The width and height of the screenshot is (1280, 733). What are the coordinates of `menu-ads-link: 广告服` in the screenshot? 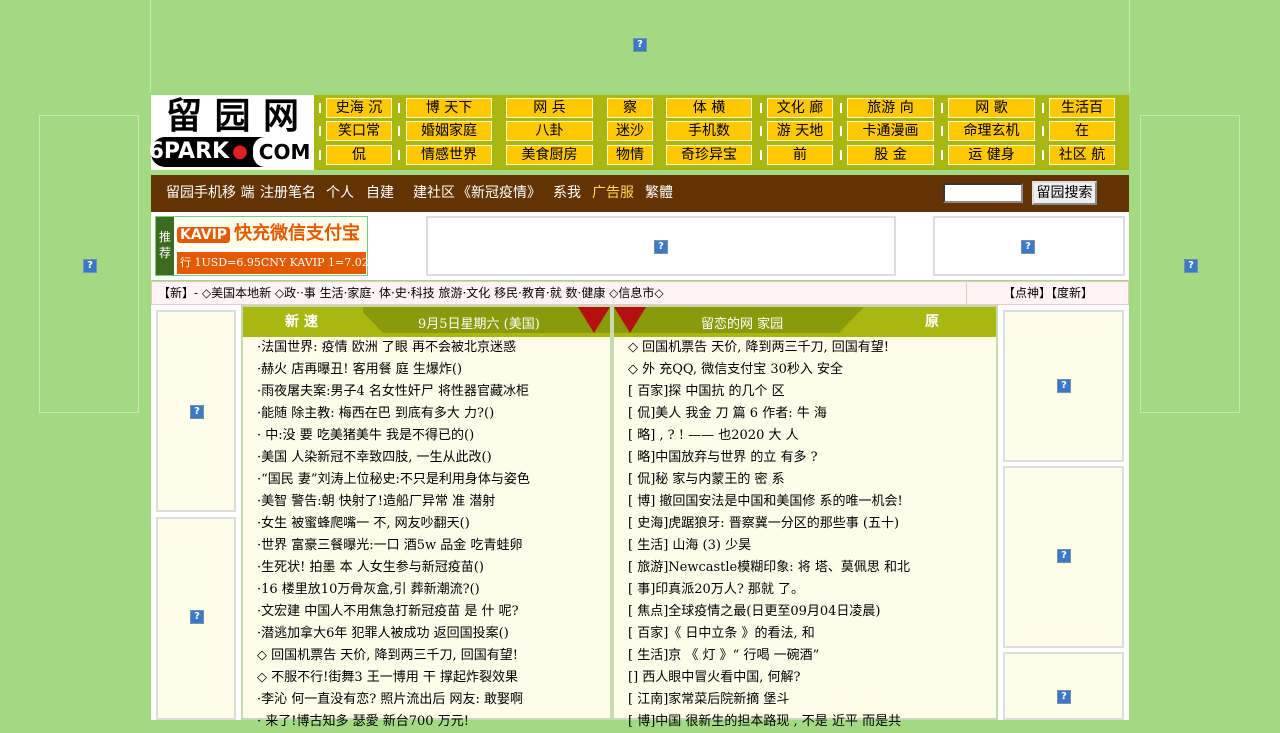 It's located at (613, 193).